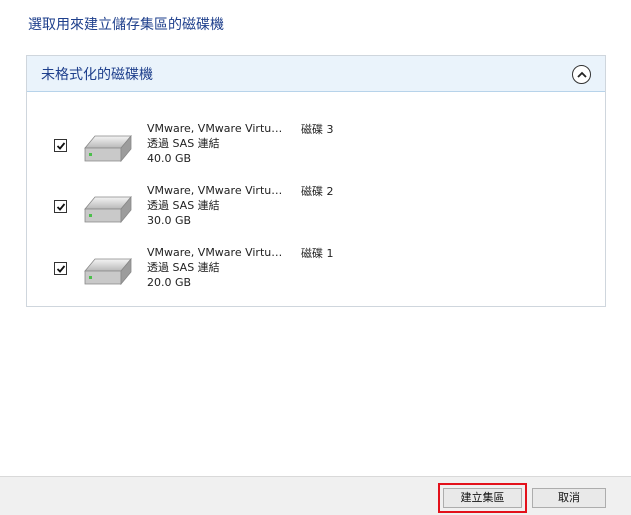 Image resolution: width=631 pixels, height=515 pixels. What do you see at coordinates (317, 191) in the screenshot?
I see `disk-label: 磁碟 2` at bounding box center [317, 191].